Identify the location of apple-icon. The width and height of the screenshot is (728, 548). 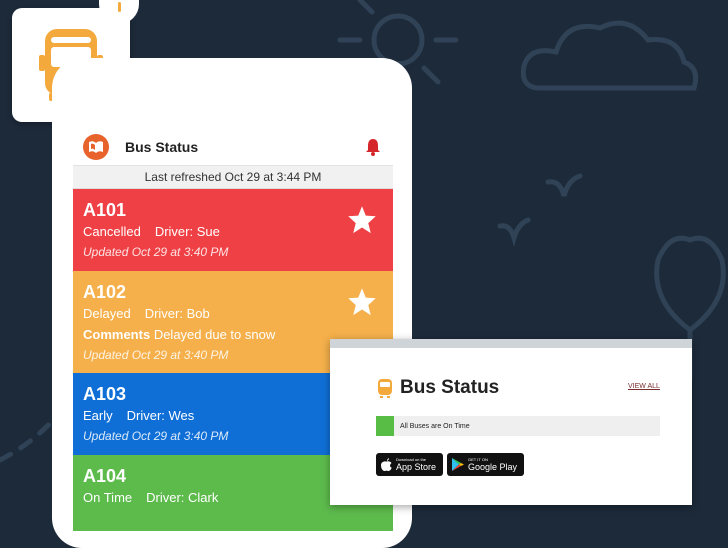
(386, 464).